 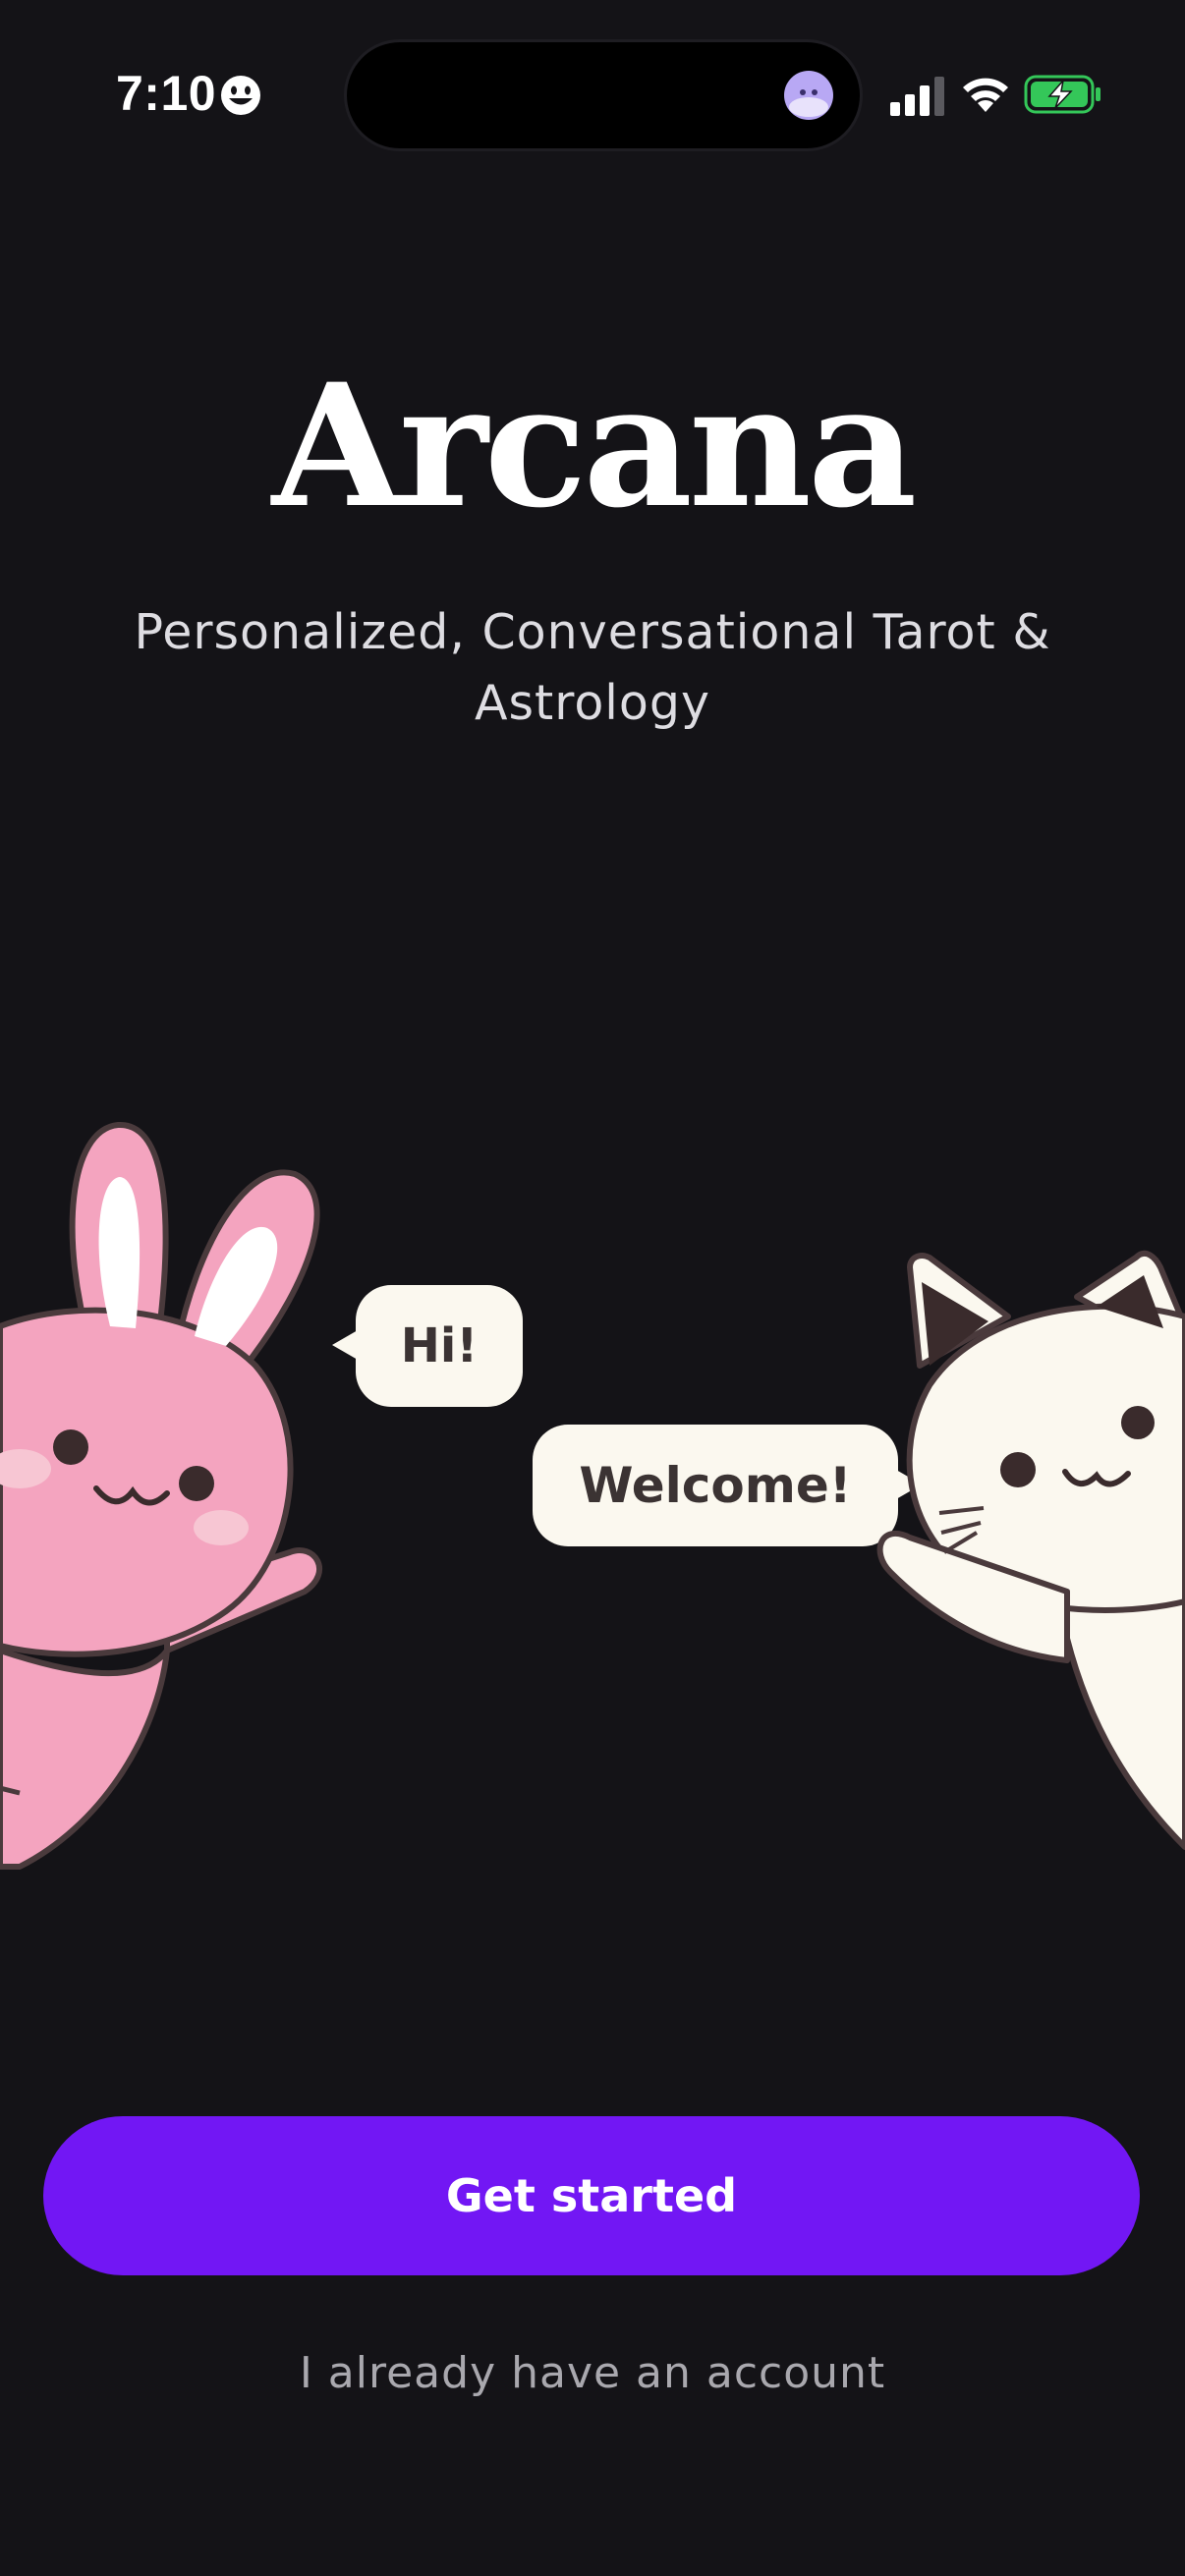 What do you see at coordinates (809, 95) in the screenshot?
I see `assistant-avatar-icon` at bounding box center [809, 95].